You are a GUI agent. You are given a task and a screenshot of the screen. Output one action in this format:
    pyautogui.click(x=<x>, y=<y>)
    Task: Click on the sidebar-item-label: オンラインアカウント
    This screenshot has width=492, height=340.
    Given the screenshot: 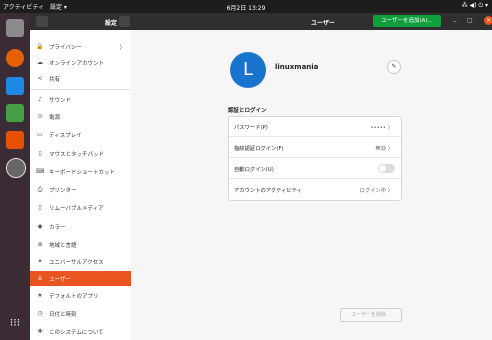 What is the action you would take?
    pyautogui.click(x=77, y=63)
    